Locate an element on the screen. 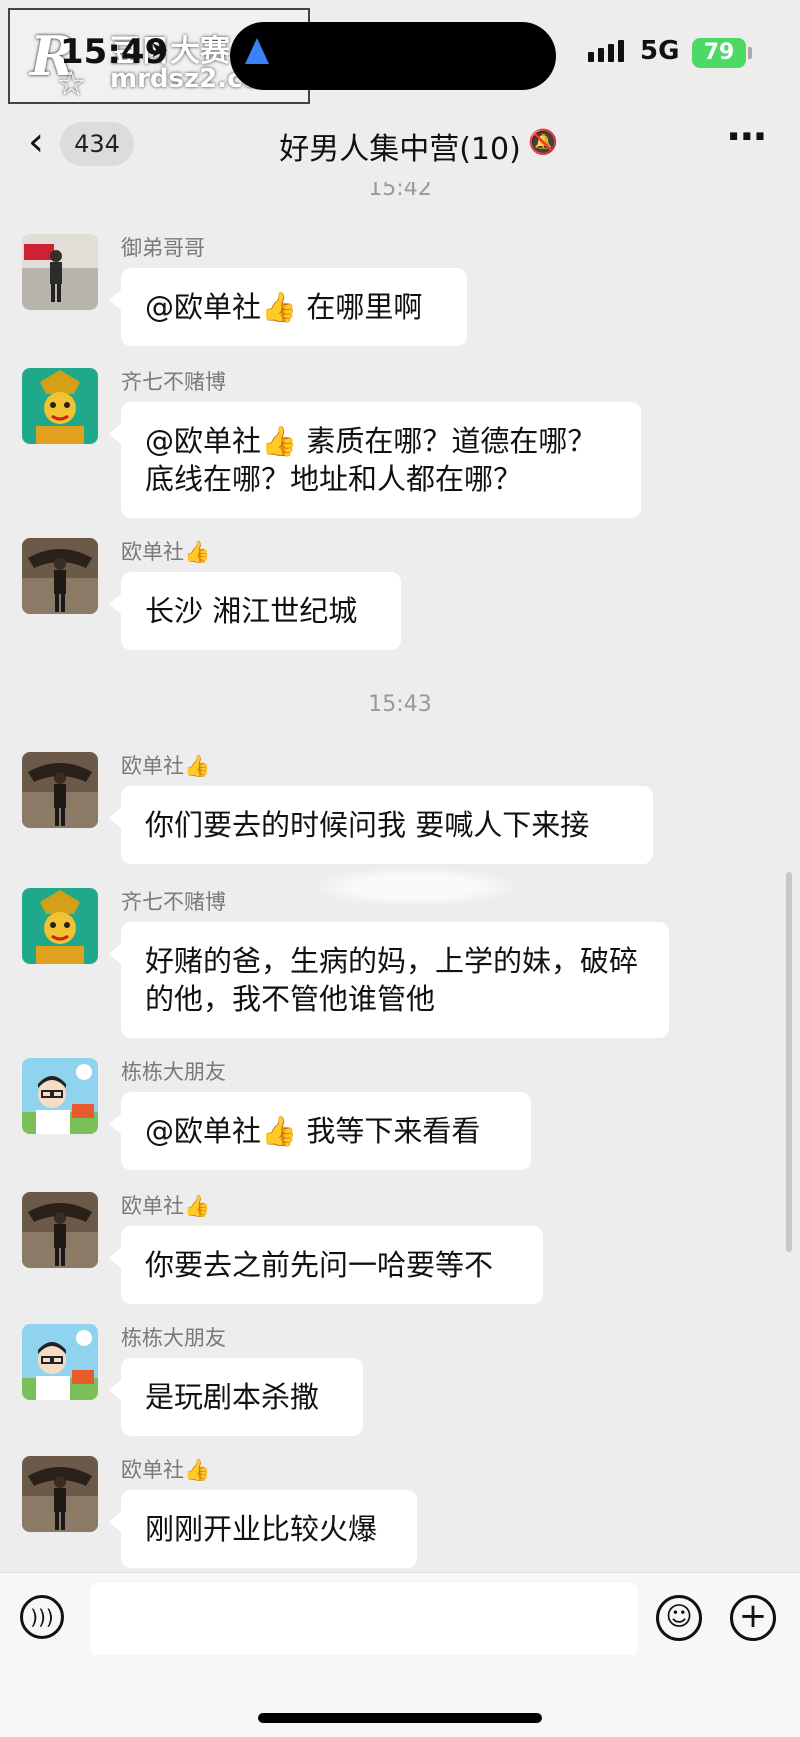 This screenshot has height=1737, width=800. voice-icon: ))) is located at coordinates (42, 1617).